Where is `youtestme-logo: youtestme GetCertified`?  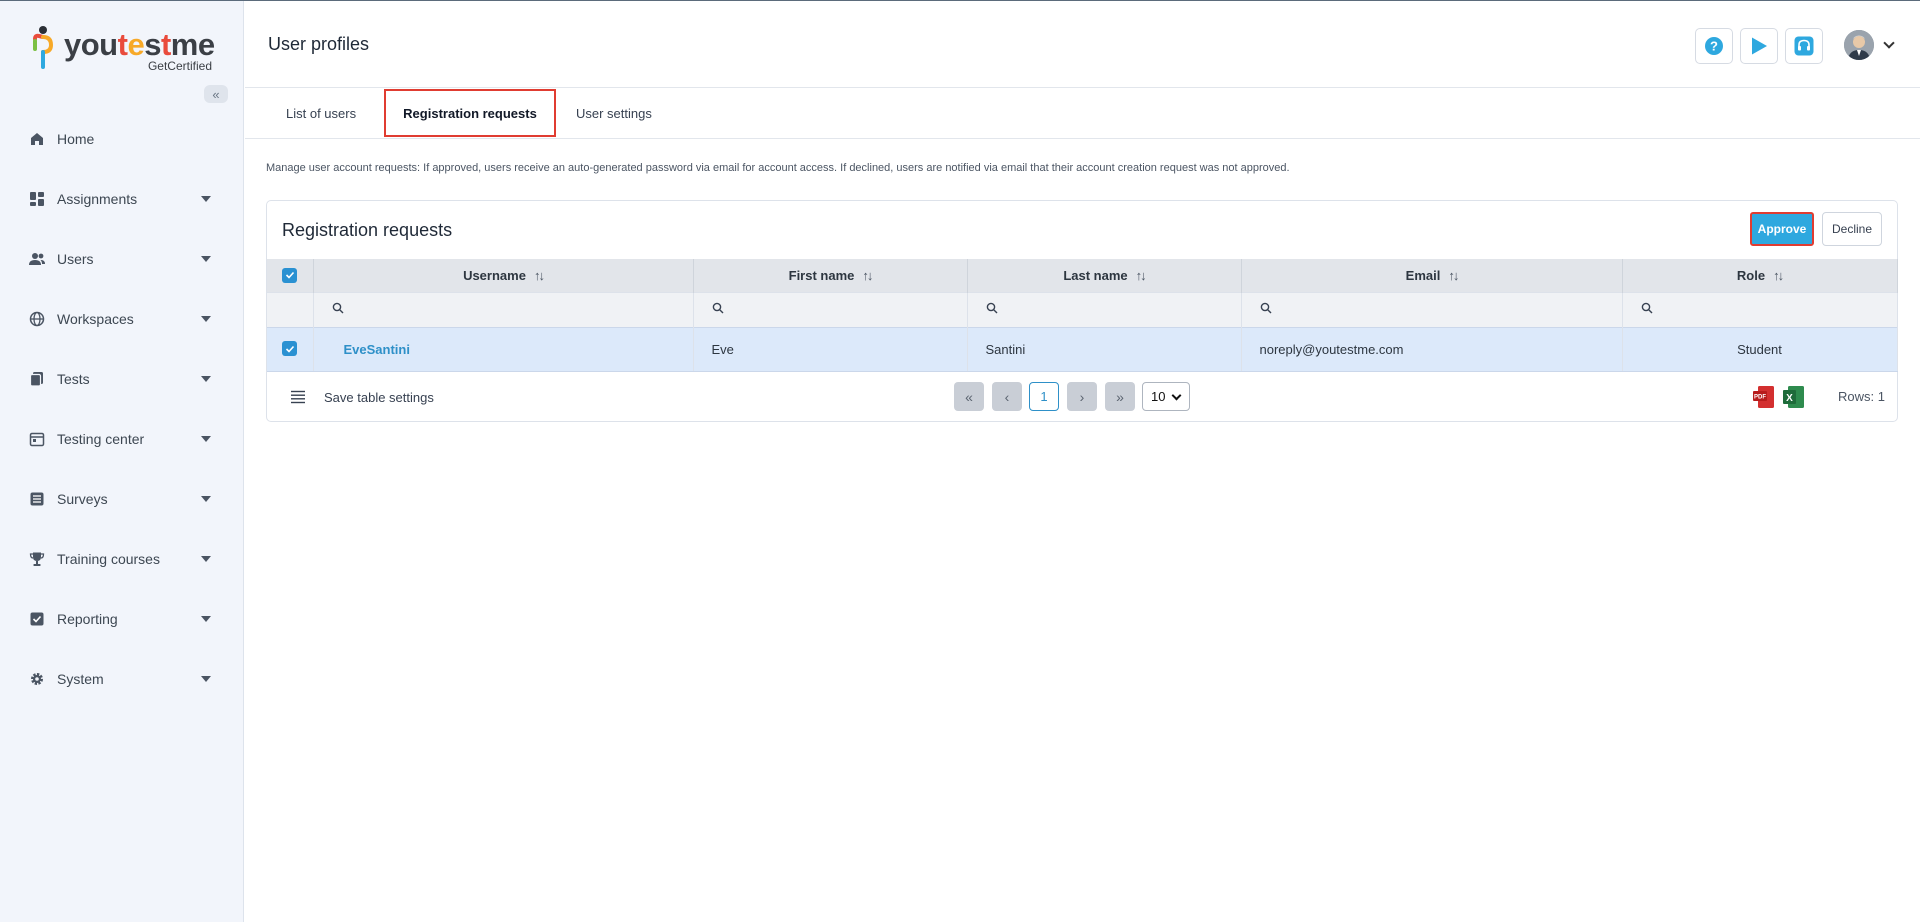
youtestme-logo: youtestme GetCertified is located at coordinates (123, 49).